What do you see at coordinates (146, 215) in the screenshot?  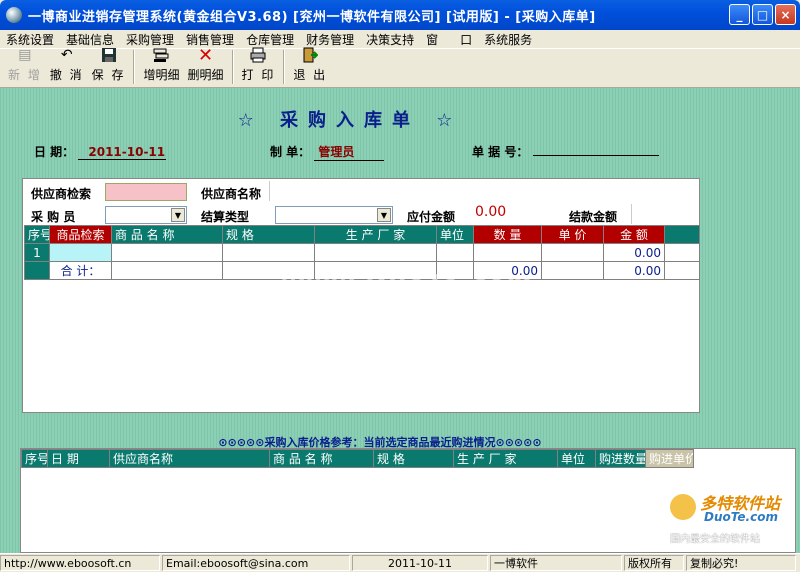 I see `buyer-select: ▼` at bounding box center [146, 215].